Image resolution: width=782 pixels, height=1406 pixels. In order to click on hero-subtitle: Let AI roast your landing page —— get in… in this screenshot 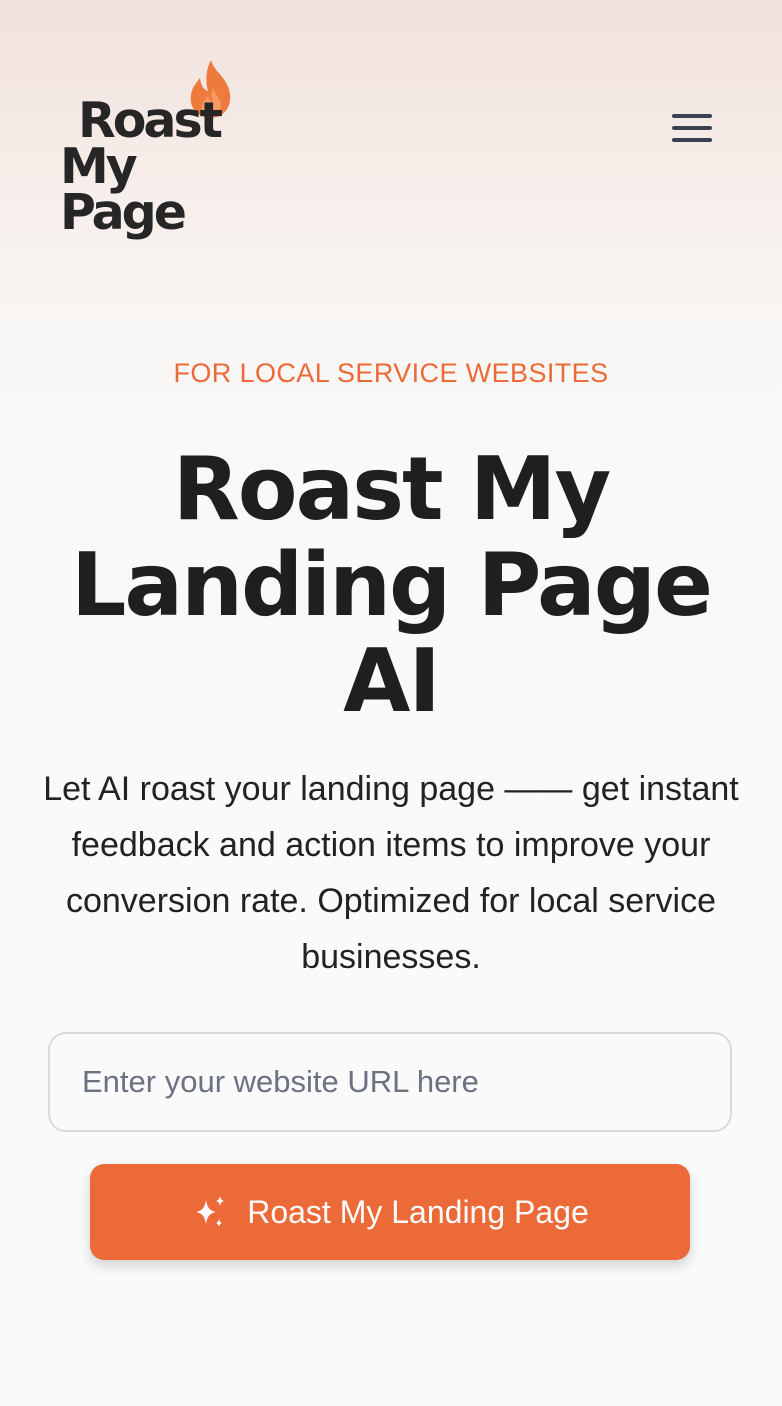, I will do `click(391, 873)`.